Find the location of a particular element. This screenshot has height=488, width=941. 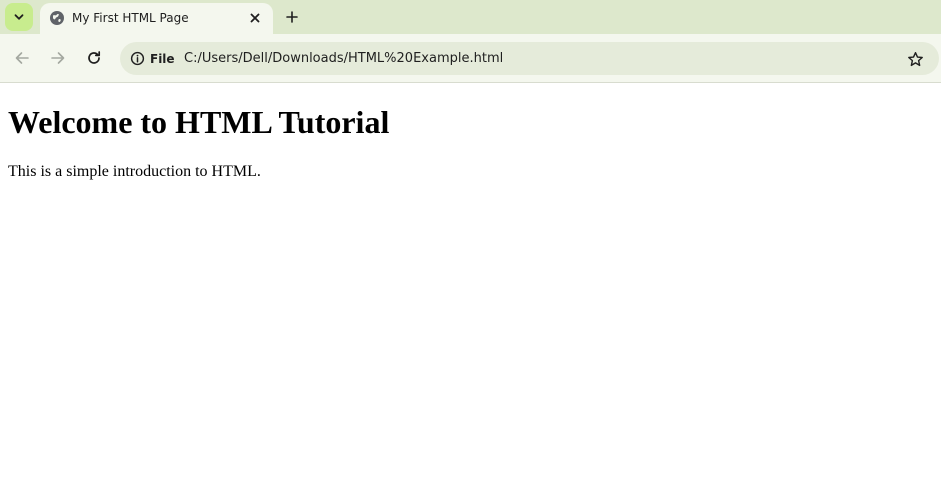

arrow-right-icon is located at coordinates (58, 58).